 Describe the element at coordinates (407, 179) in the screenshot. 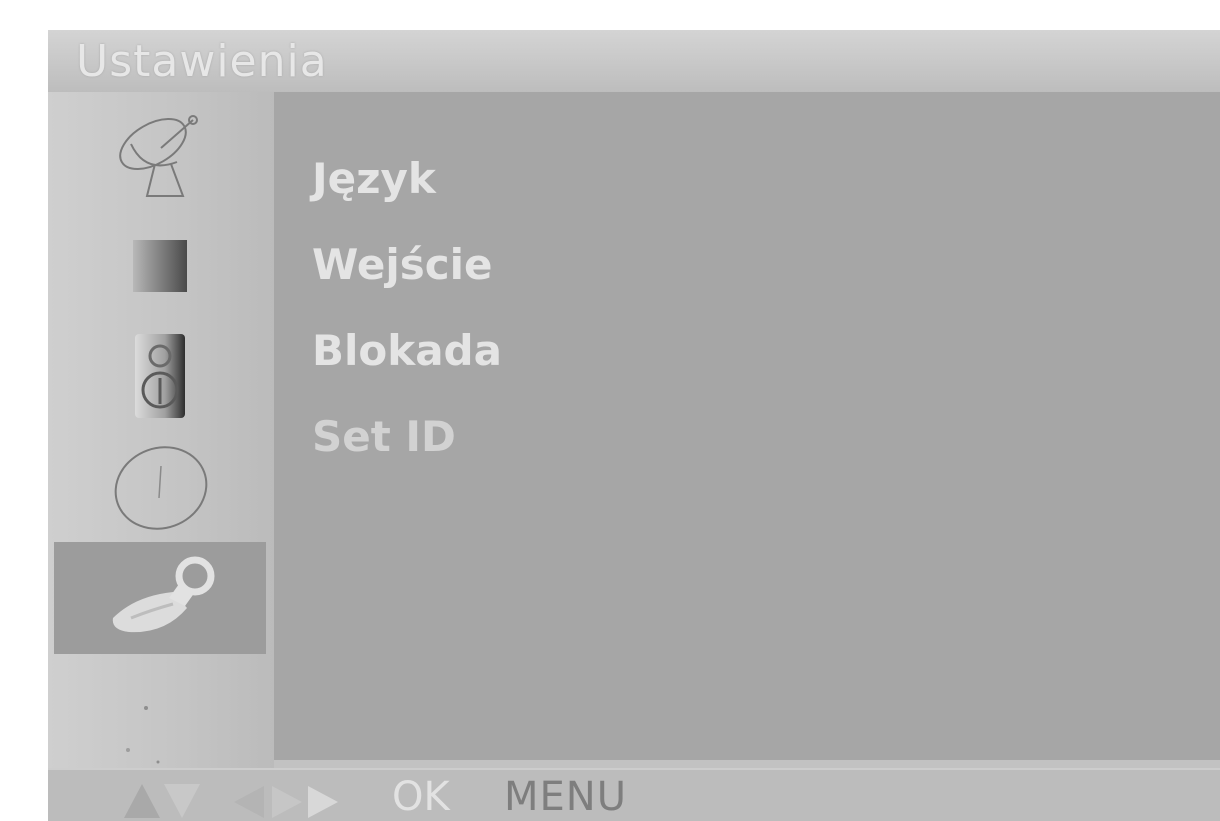

I see `menu-item-language: Język` at that location.